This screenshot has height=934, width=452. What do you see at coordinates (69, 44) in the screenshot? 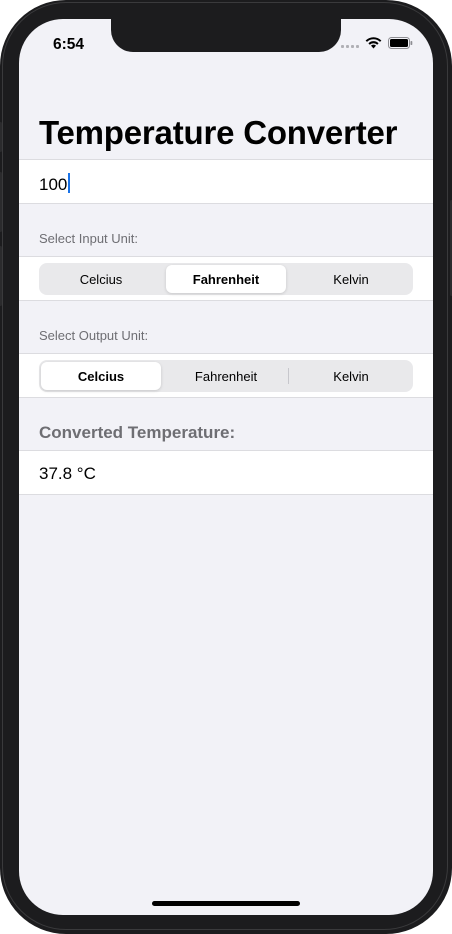
I see `status-time: 6:54` at bounding box center [69, 44].